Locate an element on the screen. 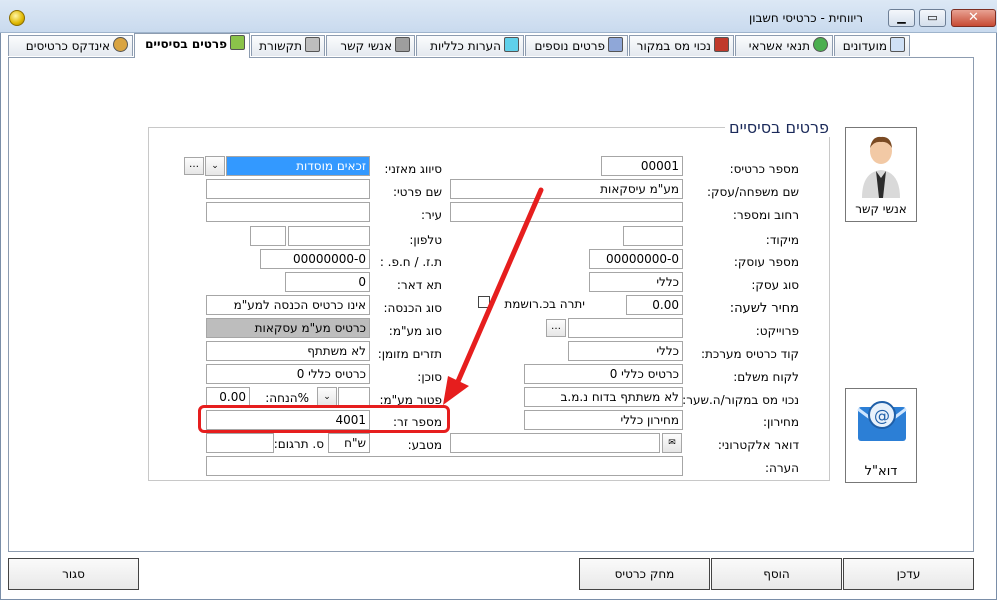  street-field is located at coordinates (566, 212).